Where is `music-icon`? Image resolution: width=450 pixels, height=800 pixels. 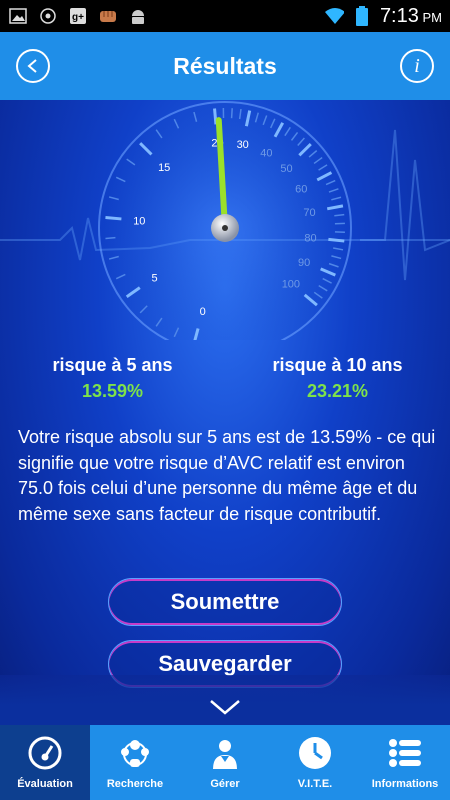
music-icon is located at coordinates (48, 16).